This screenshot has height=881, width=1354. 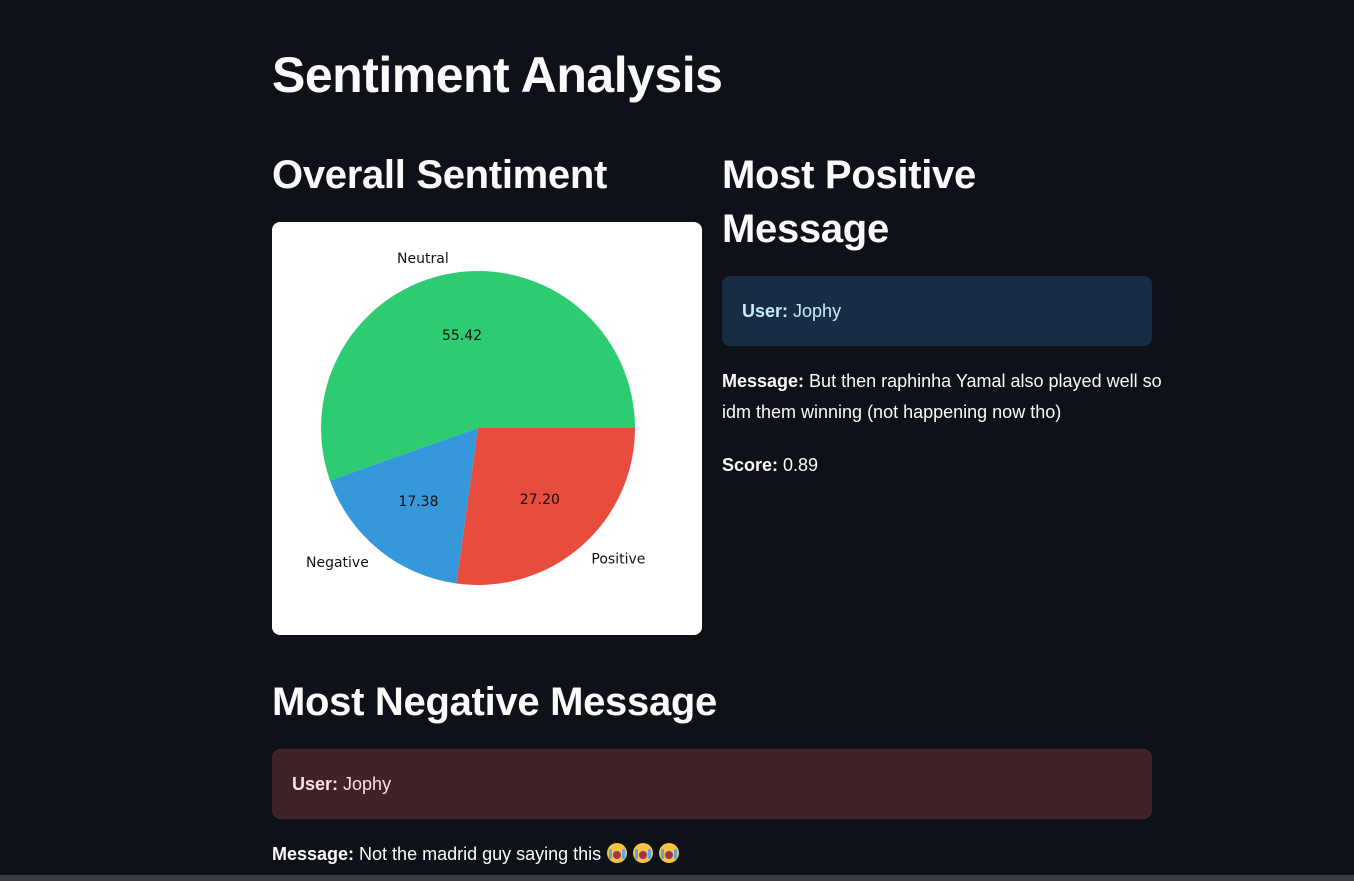 I want to click on negative-user-name: Jophy, so click(x=367, y=783).